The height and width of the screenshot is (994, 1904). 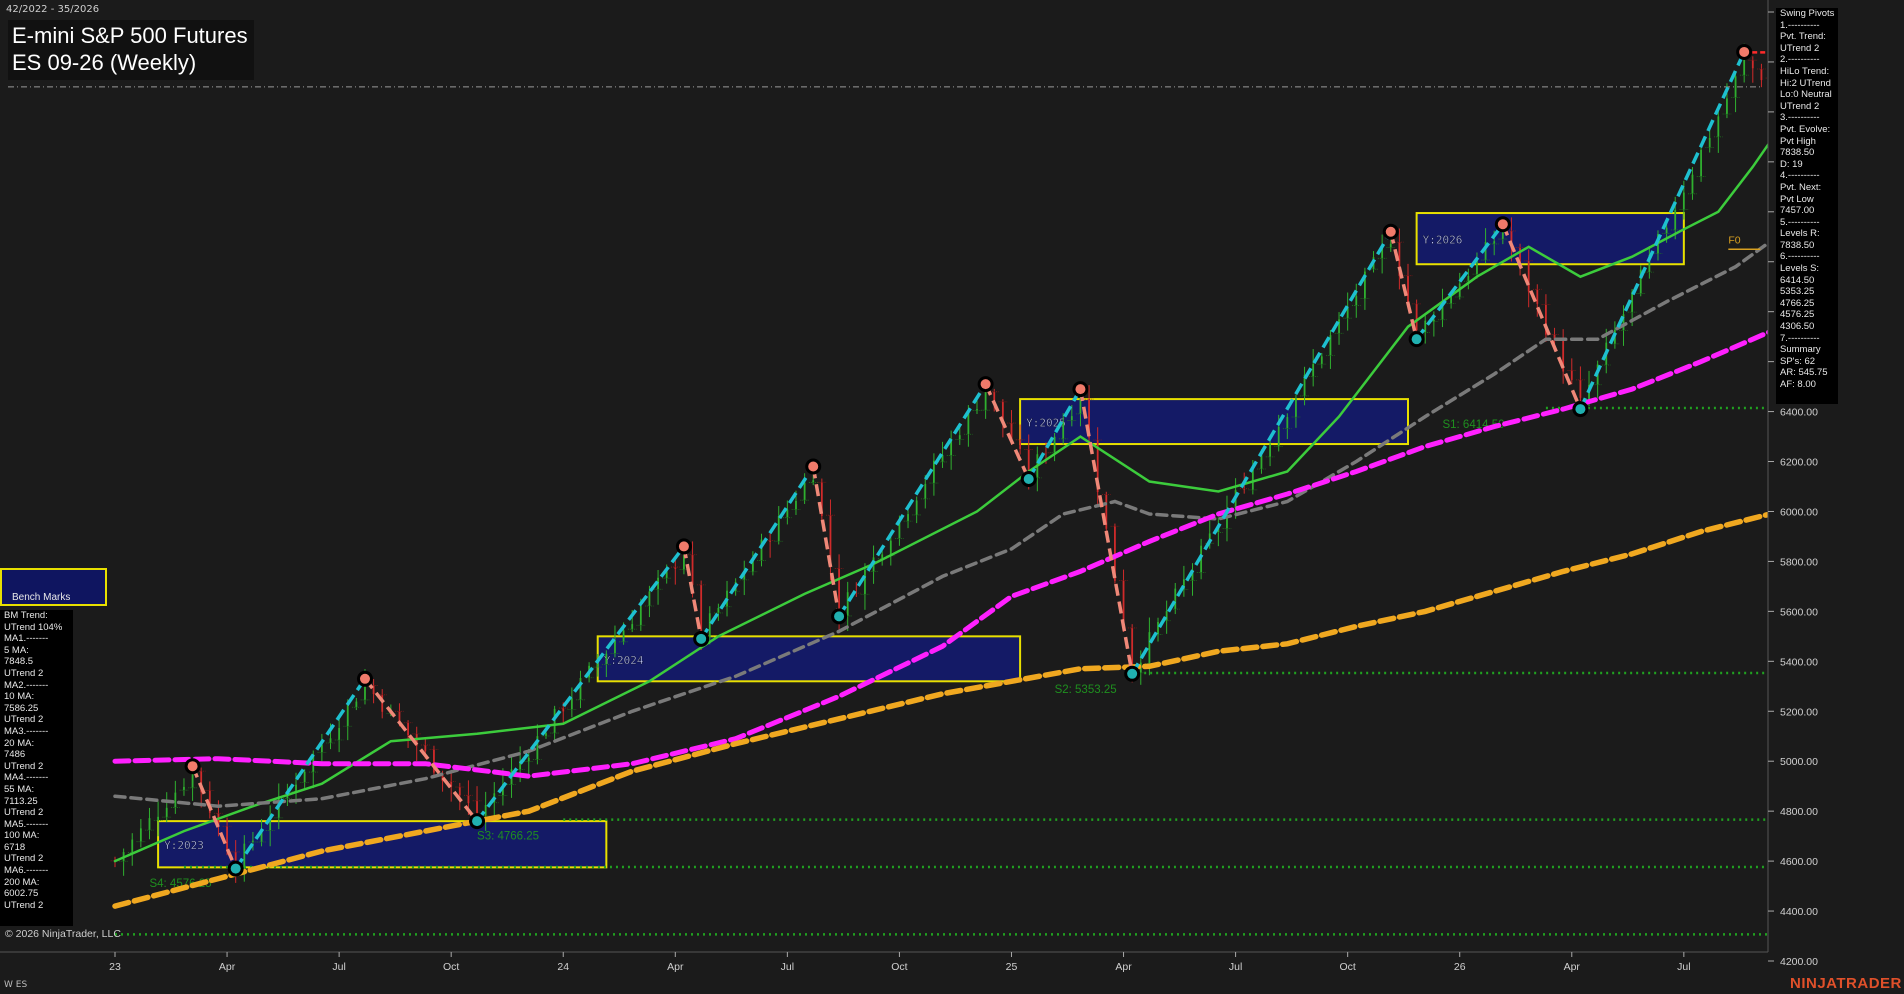 I want to click on price-axis-label: 4200.00, so click(x=1799, y=962).